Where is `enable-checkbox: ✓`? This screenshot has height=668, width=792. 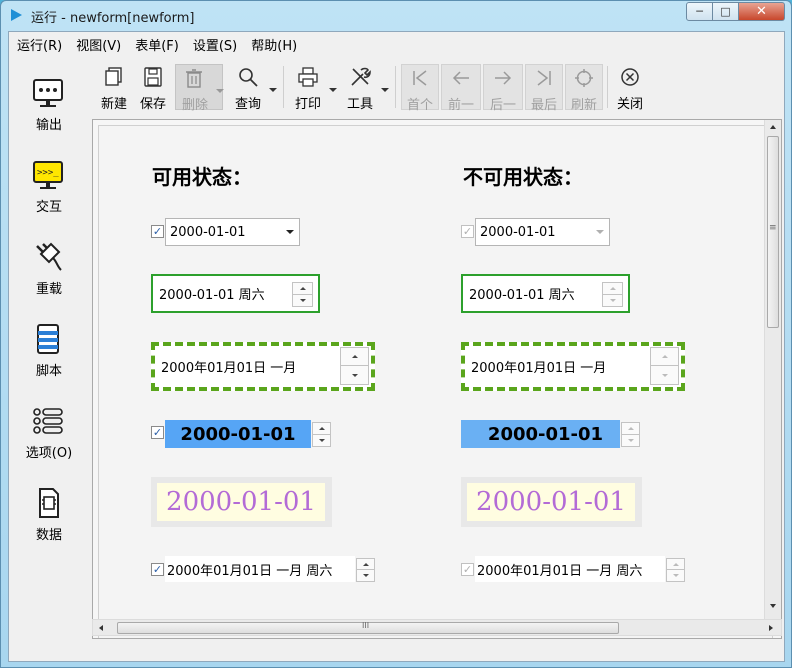
enable-checkbox: ✓ is located at coordinates (157, 231).